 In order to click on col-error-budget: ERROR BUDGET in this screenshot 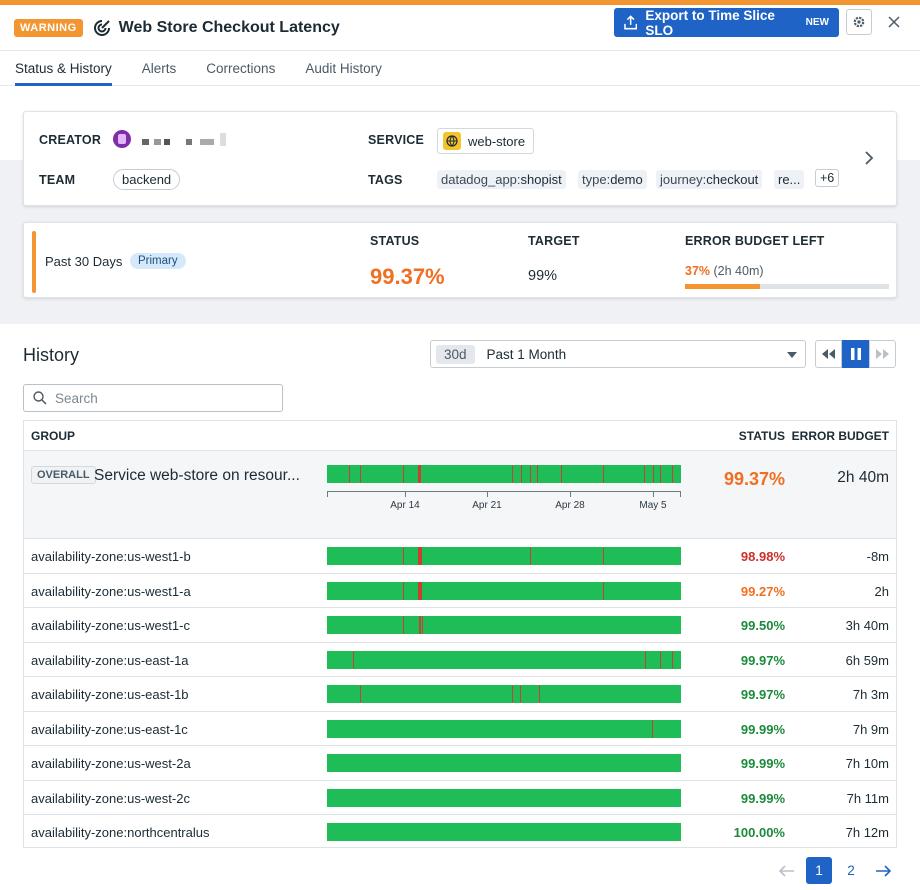, I will do `click(840, 436)`.